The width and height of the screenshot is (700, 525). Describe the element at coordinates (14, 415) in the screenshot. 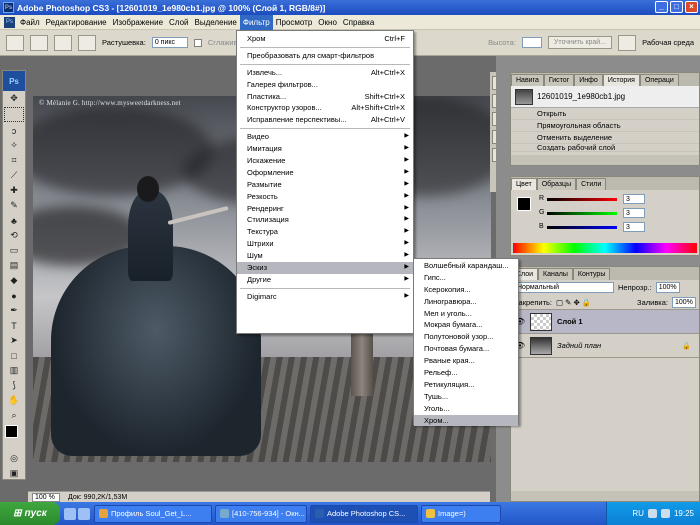

I see `zoom-tool-icon: ⌕` at that location.